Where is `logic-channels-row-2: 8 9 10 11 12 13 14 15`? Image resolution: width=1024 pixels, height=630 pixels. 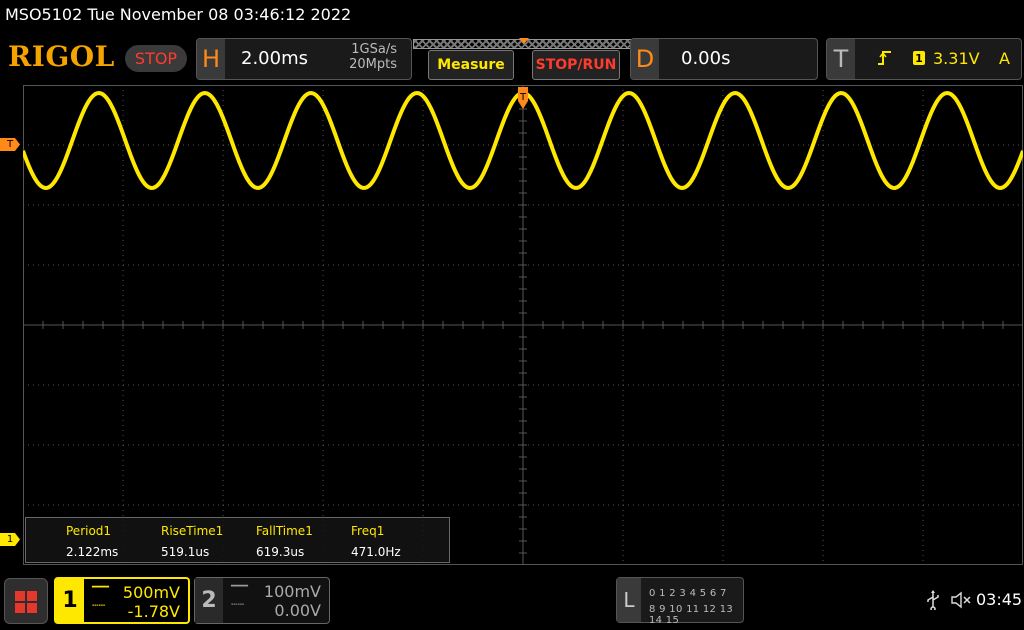 logic-channels-row-2: 8 9 10 11 12 13 14 15 is located at coordinates (691, 615).